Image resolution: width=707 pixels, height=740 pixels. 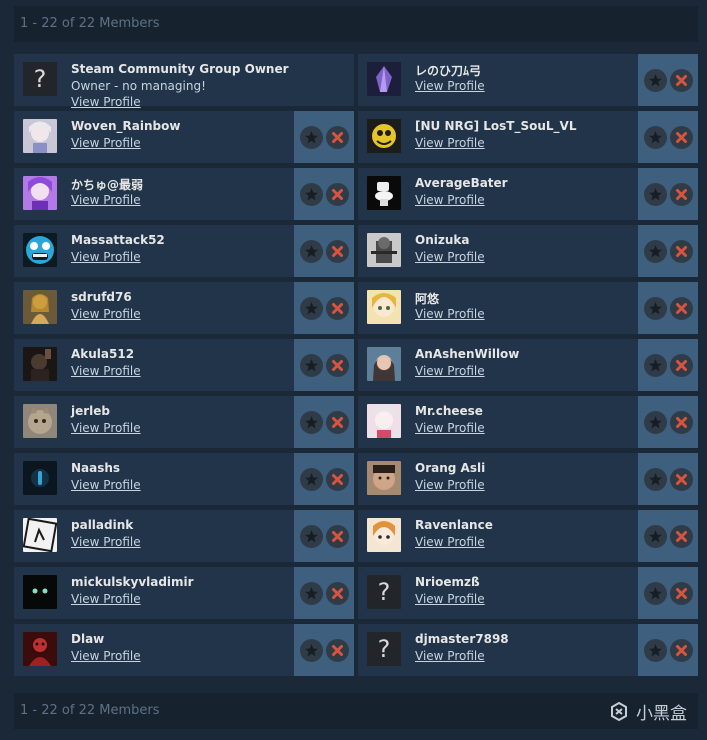 What do you see at coordinates (101, 297) in the screenshot?
I see `member-name: sdrufd76` at bounding box center [101, 297].